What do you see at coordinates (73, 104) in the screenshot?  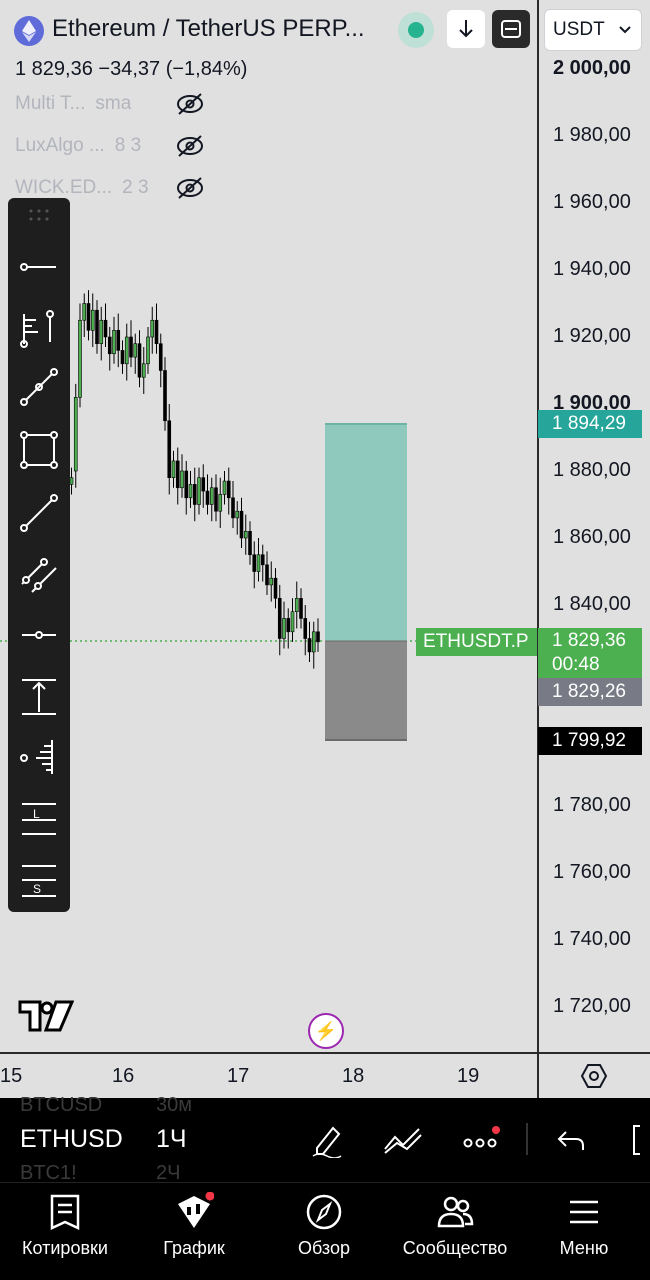 I see `indicator-legend-1: Multi T... sma` at bounding box center [73, 104].